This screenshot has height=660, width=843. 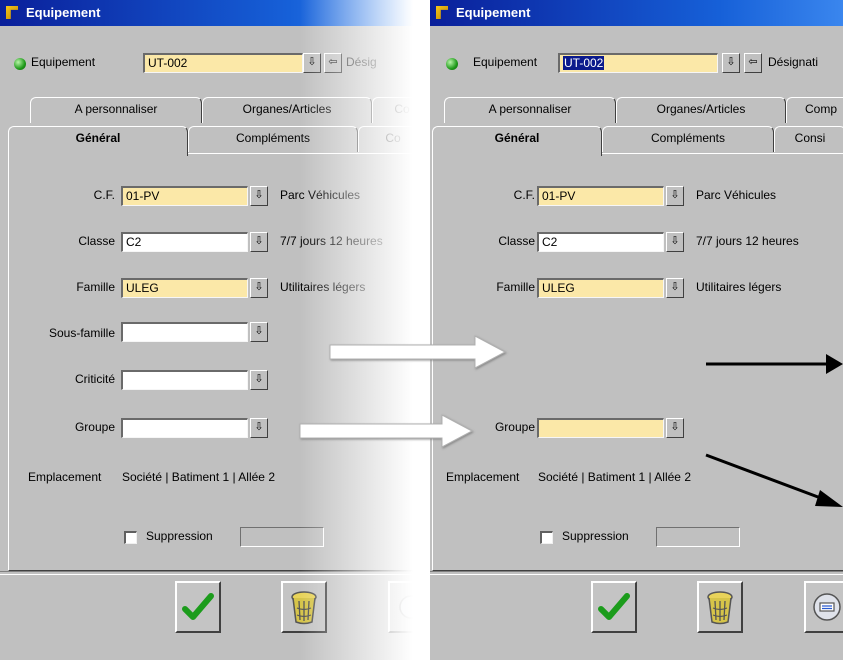 What do you see at coordinates (774, 364) in the screenshot?
I see `black-arrow-upper` at bounding box center [774, 364].